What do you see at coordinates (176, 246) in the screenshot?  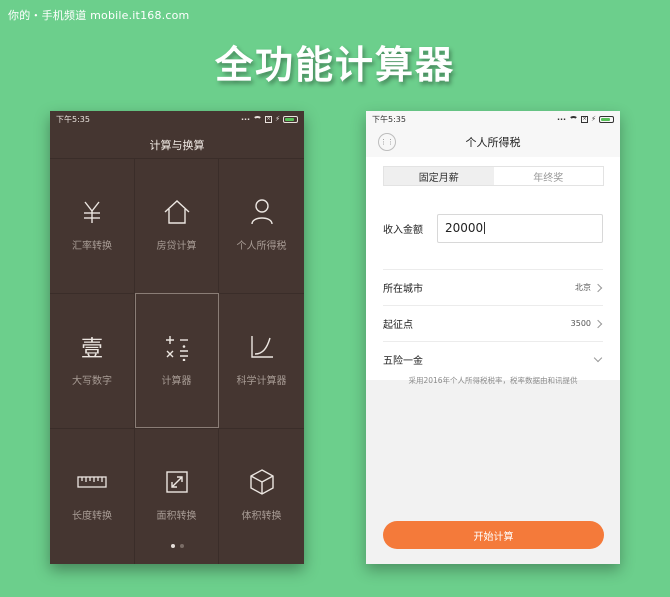 I see `tile-label: 房贷计算` at bounding box center [176, 246].